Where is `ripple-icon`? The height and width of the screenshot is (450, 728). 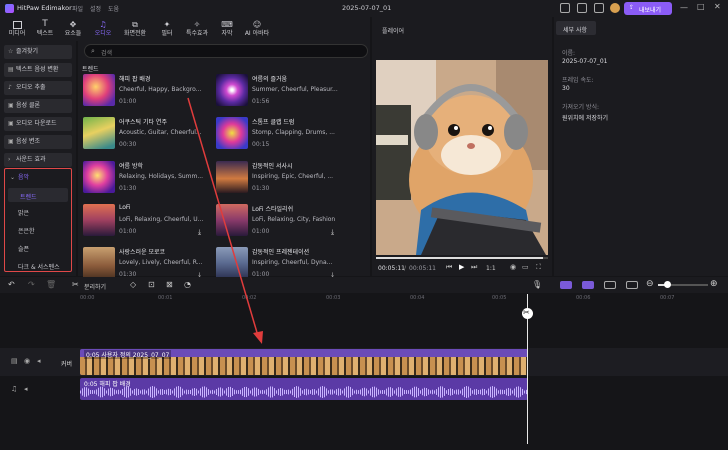 ripple-icon is located at coordinates (610, 285).